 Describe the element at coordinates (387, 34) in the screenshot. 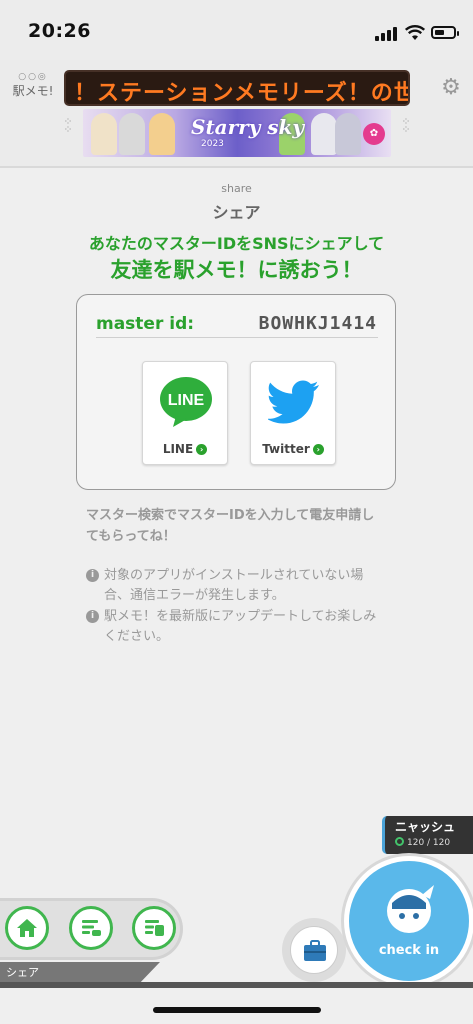

I see `signal-icon` at that location.